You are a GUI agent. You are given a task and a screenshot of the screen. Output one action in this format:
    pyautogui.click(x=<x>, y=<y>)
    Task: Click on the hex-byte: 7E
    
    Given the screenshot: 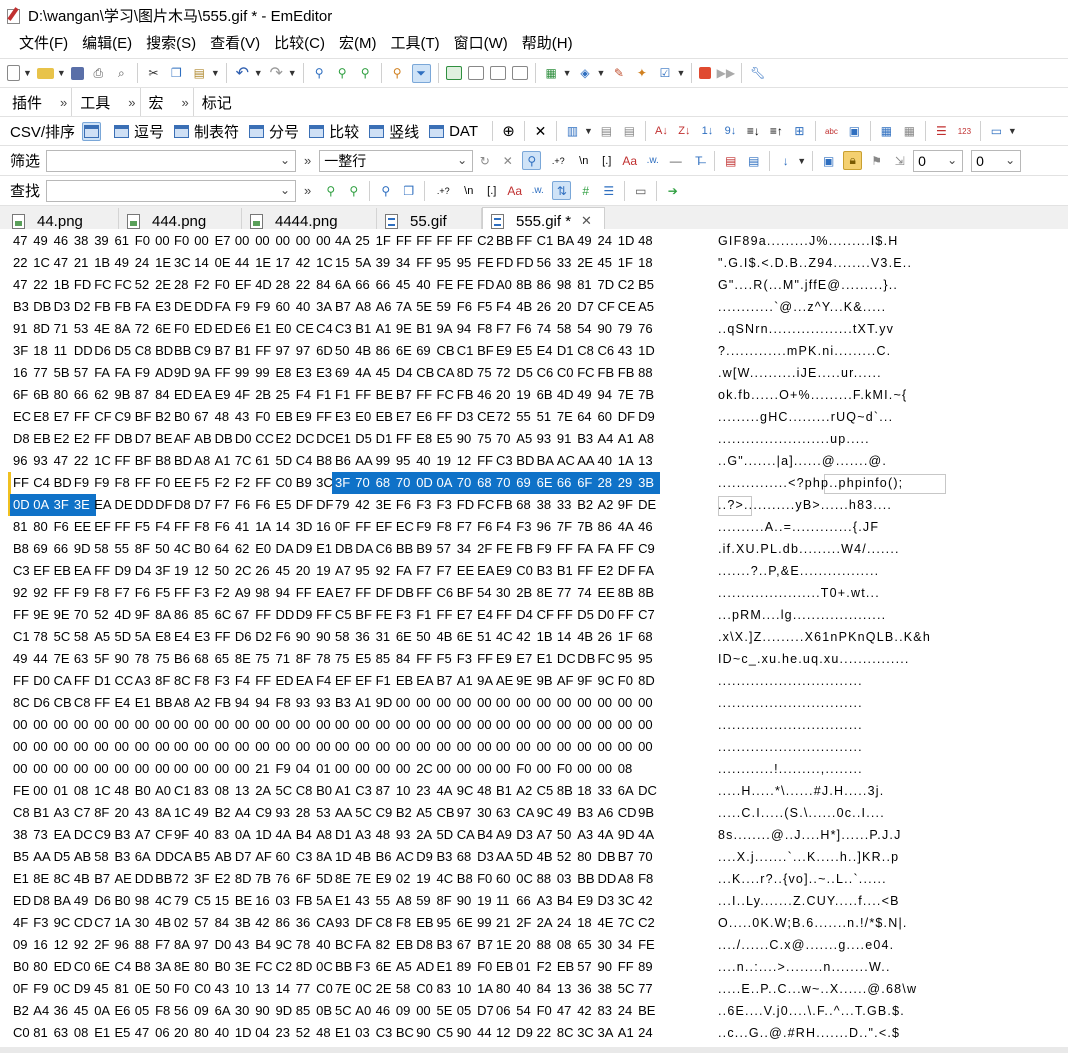 What is the action you would take?
    pyautogui.click(x=568, y=417)
    